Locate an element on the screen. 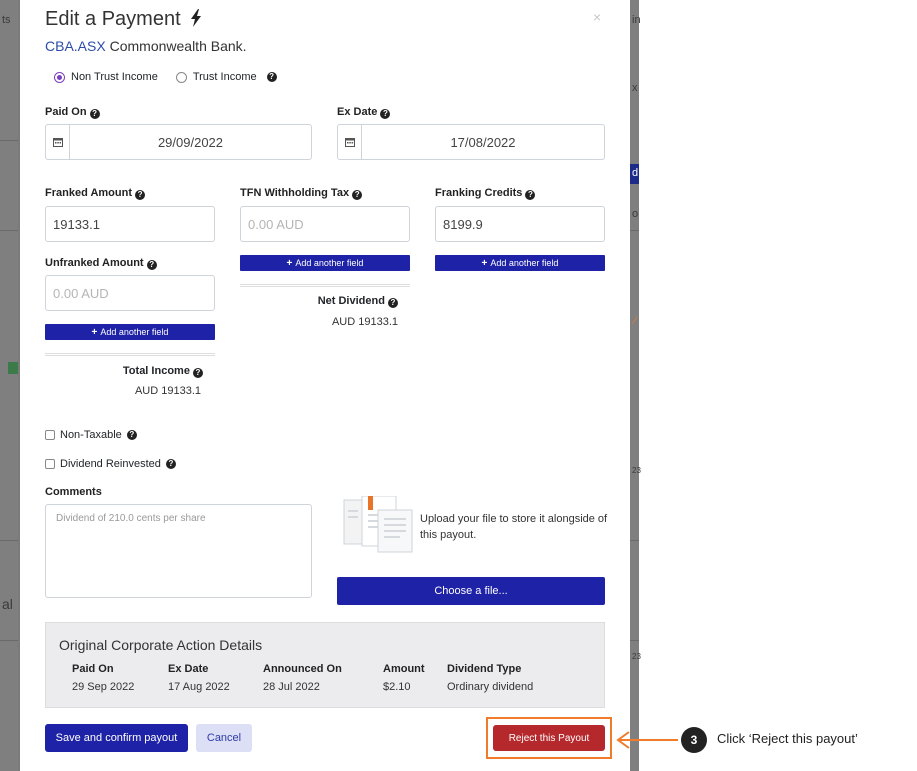 The image size is (917, 771). close-icon: × is located at coordinates (597, 17).